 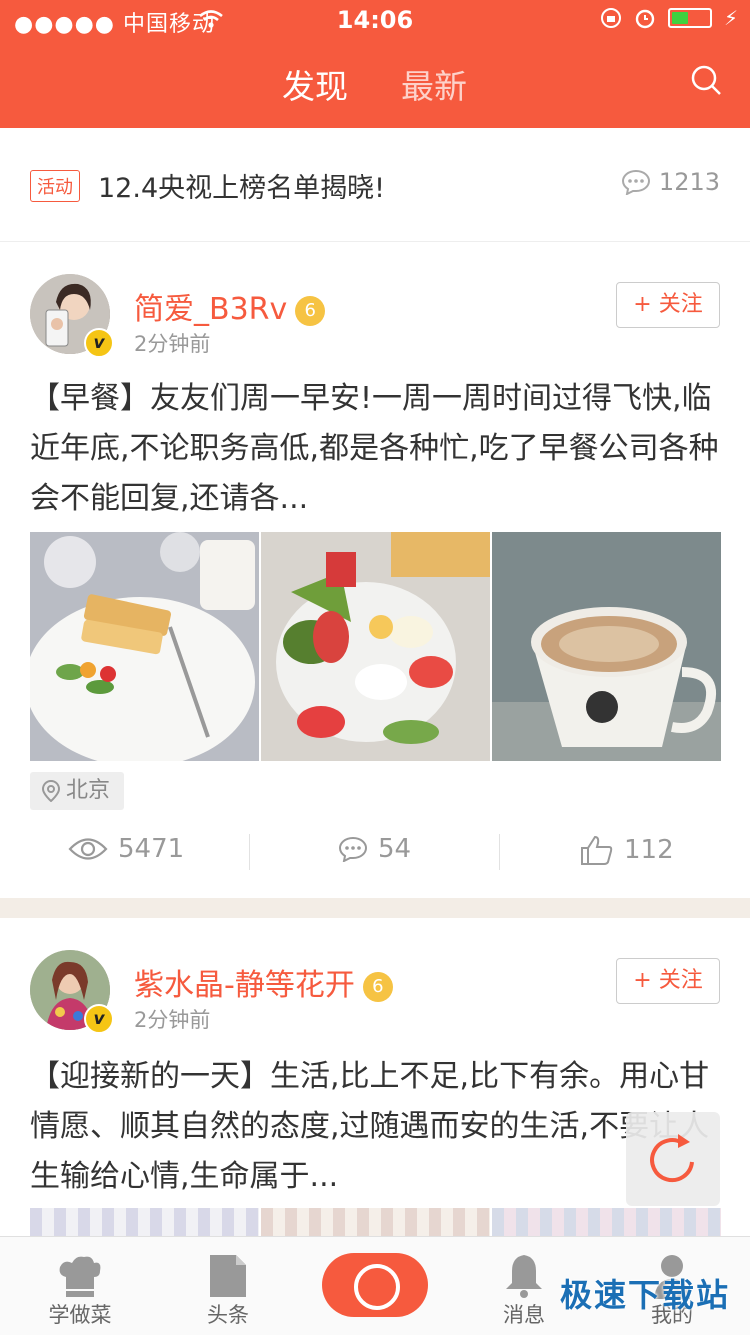 I want to click on views-stat: 5471, so click(x=126, y=849).